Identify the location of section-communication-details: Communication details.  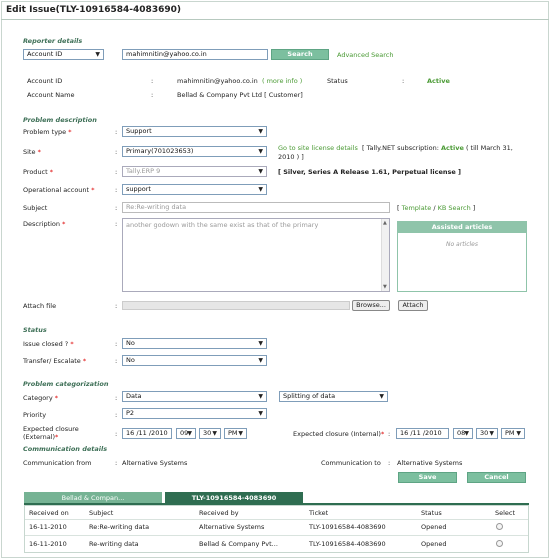
(65, 449).